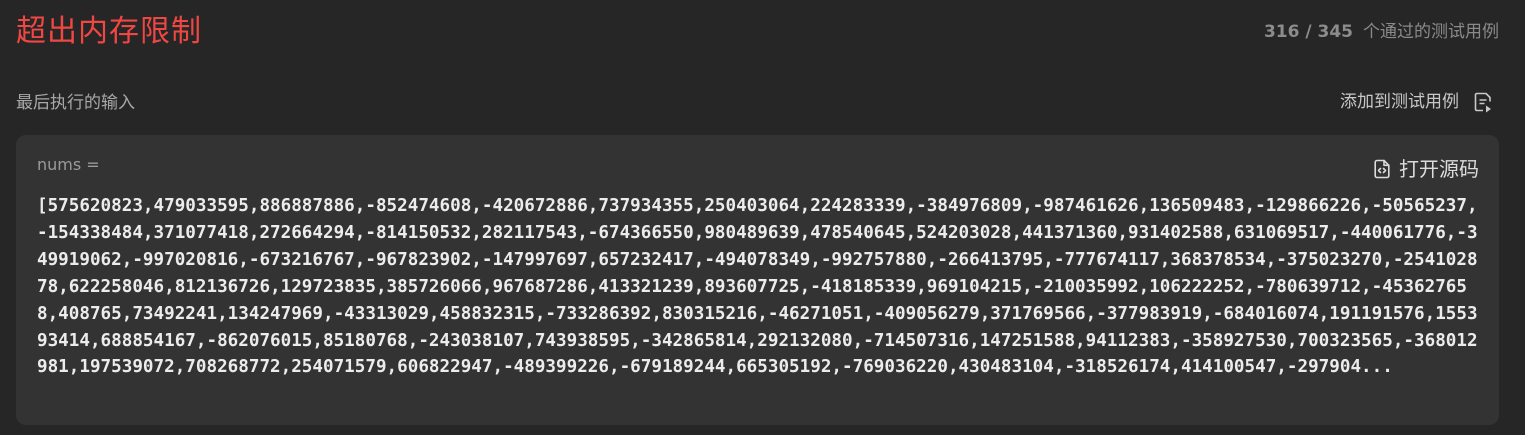  Describe the element at coordinates (109, 31) in the screenshot. I see `result-status-title: 超出内存限制` at that location.